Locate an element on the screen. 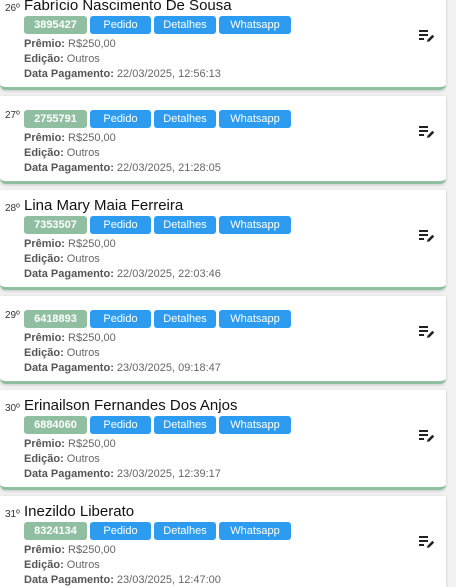  data-pagamento-info: Data Pagamento: 23/03/2025, 12:39:17 is located at coordinates (122, 474).